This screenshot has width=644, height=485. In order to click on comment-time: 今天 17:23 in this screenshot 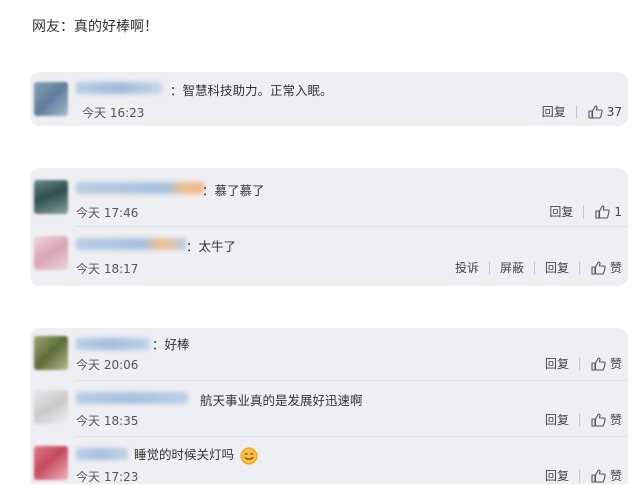, I will do `click(107, 477)`.